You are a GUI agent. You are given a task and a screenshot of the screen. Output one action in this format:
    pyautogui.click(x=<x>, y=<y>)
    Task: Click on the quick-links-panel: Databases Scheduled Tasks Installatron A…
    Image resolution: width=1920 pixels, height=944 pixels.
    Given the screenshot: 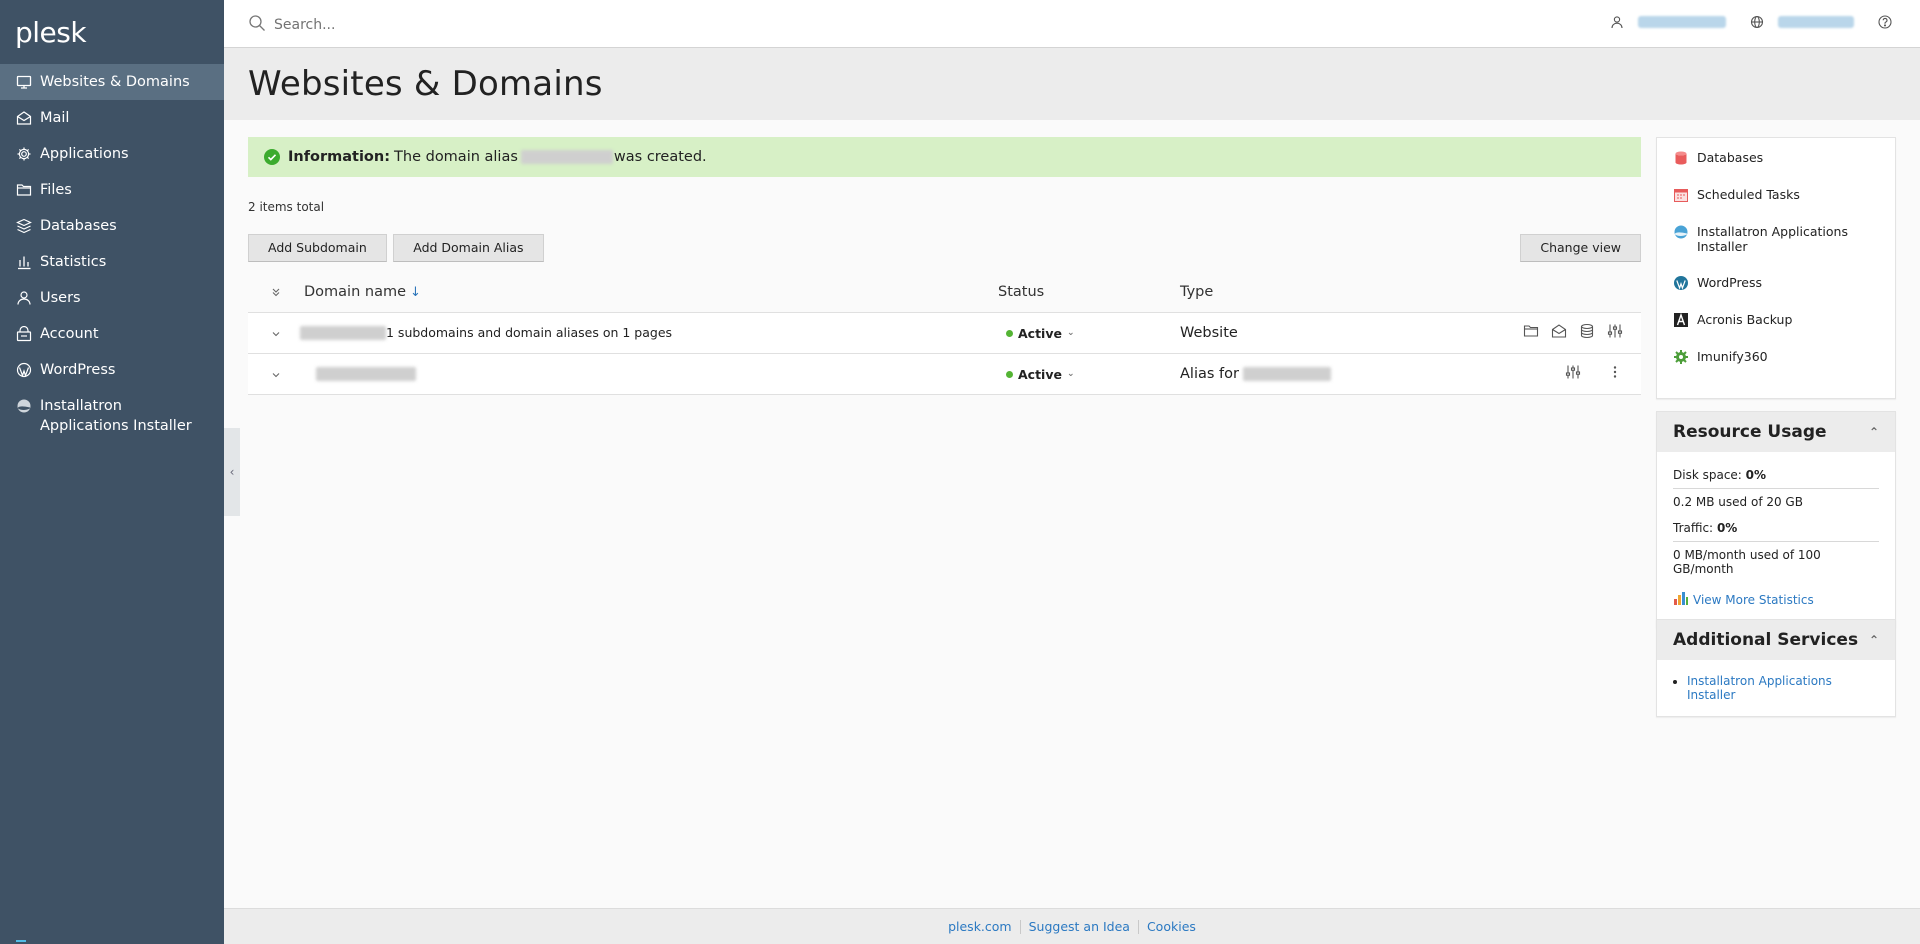 What is the action you would take?
    pyautogui.click(x=1776, y=268)
    